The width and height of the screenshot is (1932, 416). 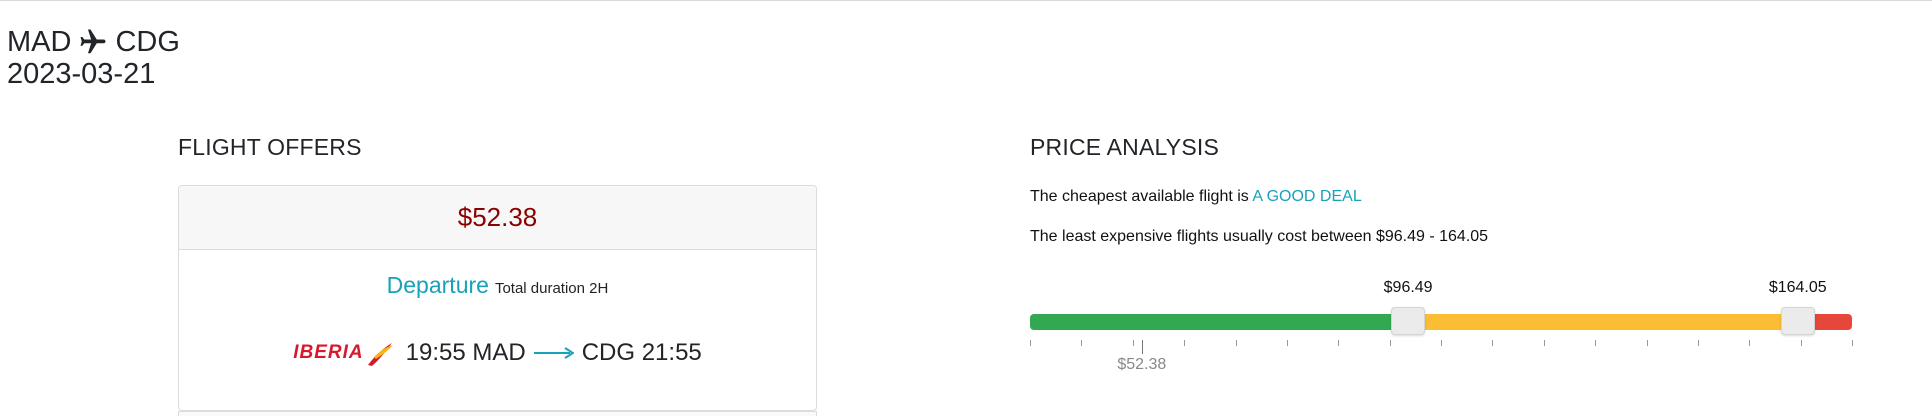 I want to click on plane-icon, so click(x=93, y=41).